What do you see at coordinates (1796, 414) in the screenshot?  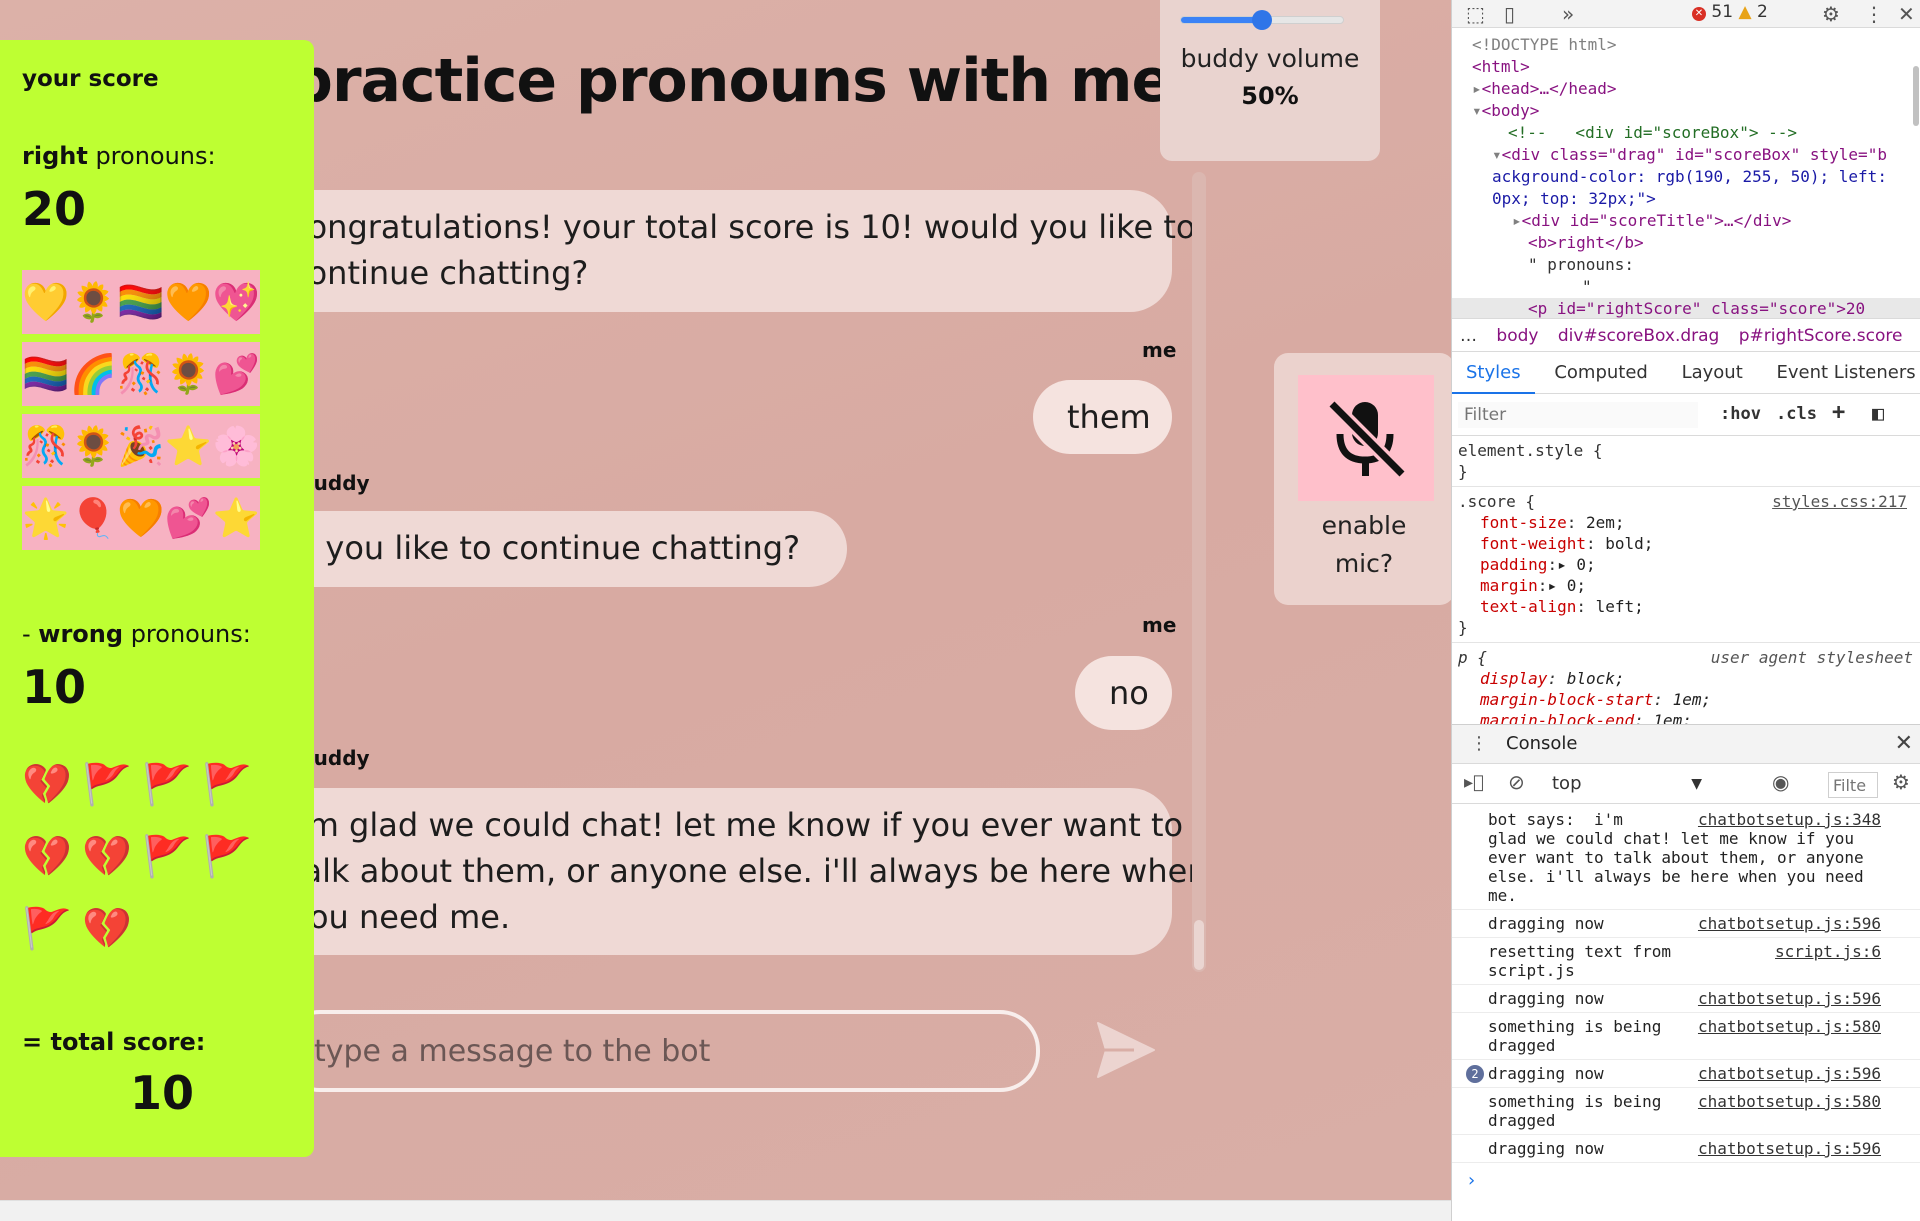 I see `cls-toggle: .cls` at bounding box center [1796, 414].